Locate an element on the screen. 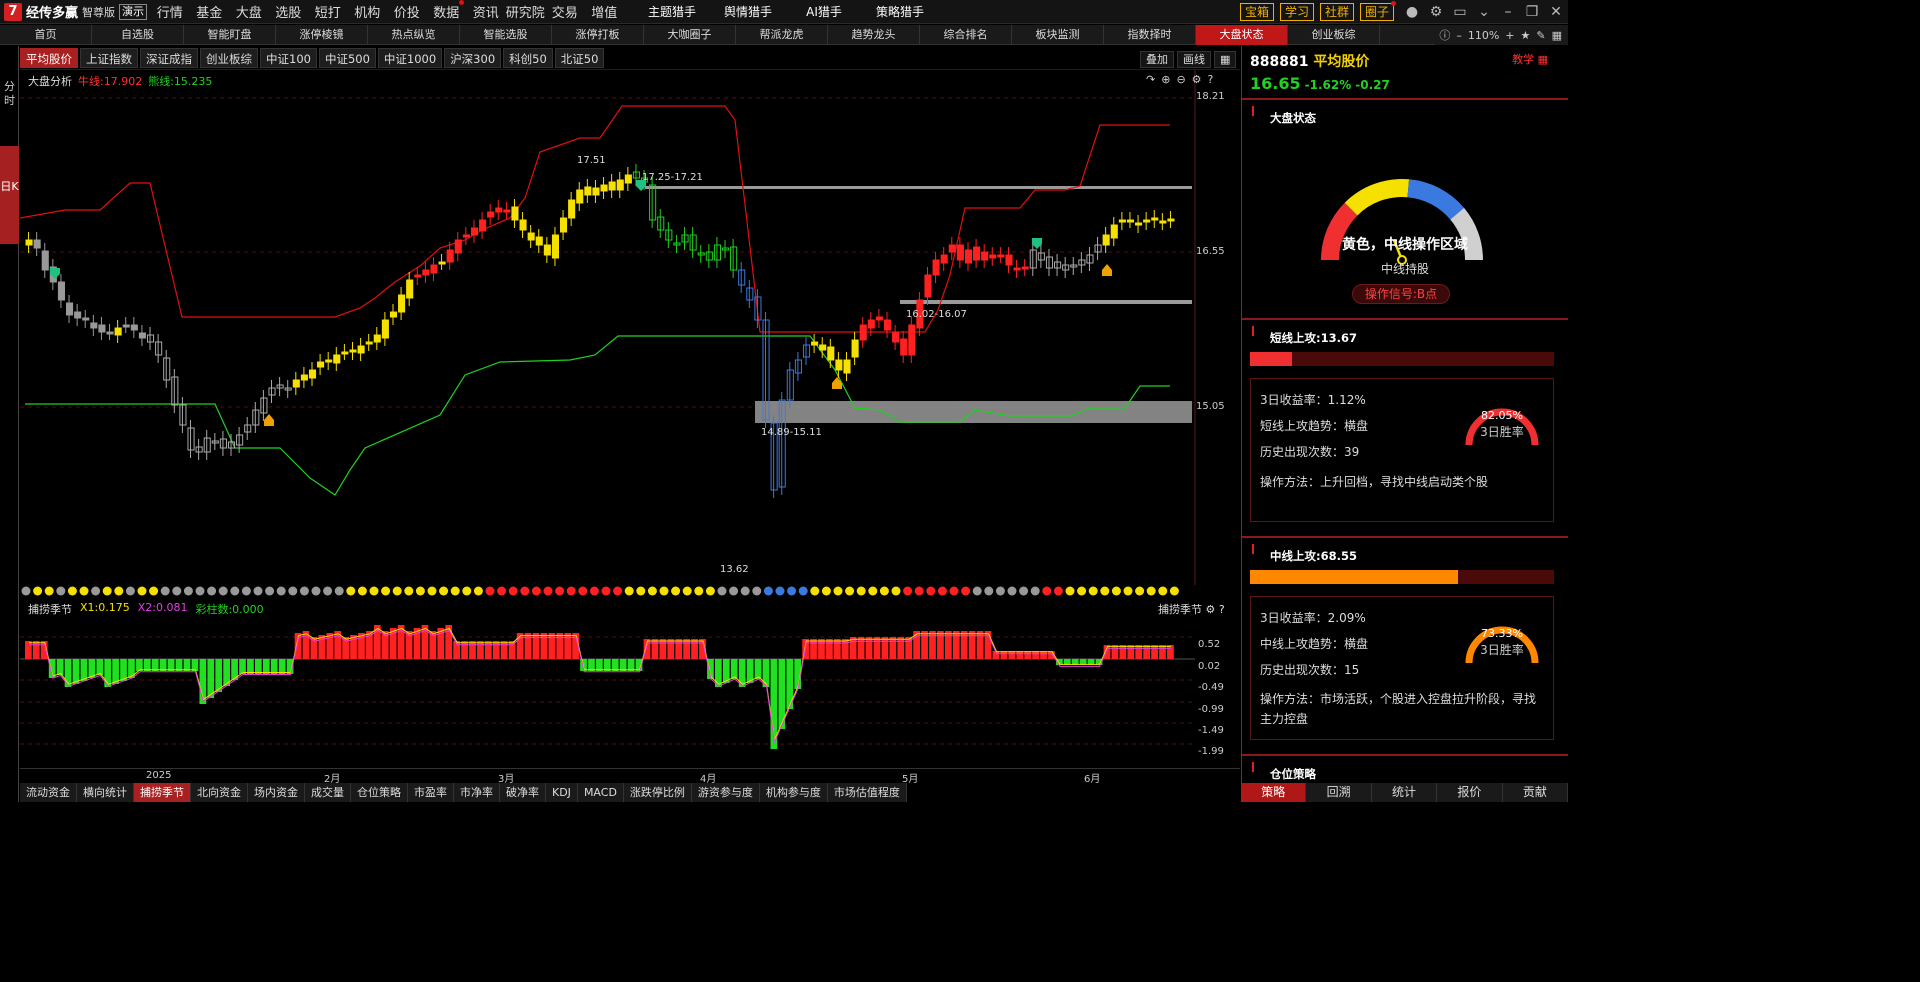  hunter-menu-item: 舆情猎手 is located at coordinates (748, 11).